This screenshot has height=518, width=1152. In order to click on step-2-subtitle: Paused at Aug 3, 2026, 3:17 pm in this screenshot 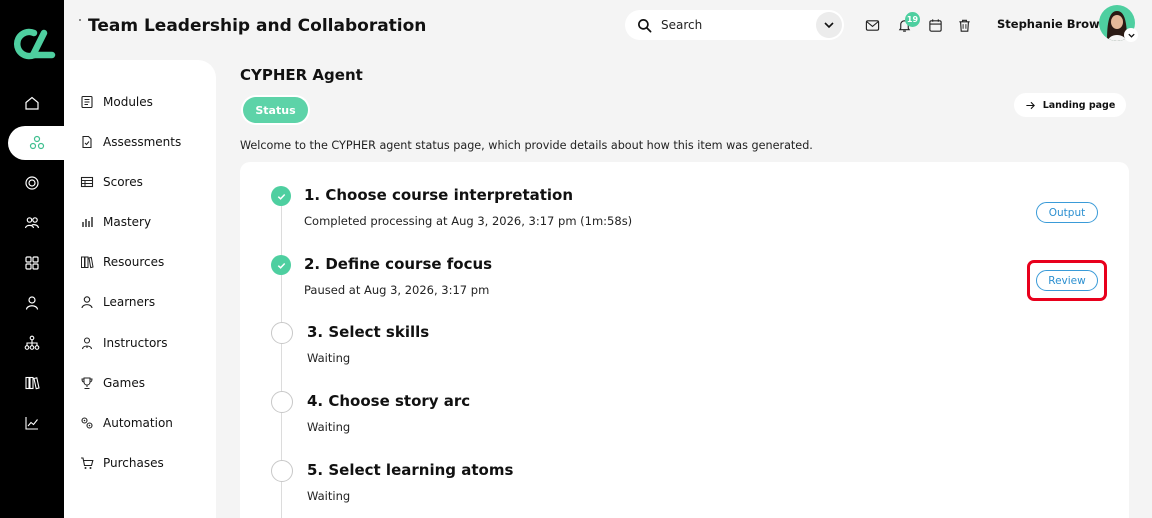, I will do `click(397, 290)`.